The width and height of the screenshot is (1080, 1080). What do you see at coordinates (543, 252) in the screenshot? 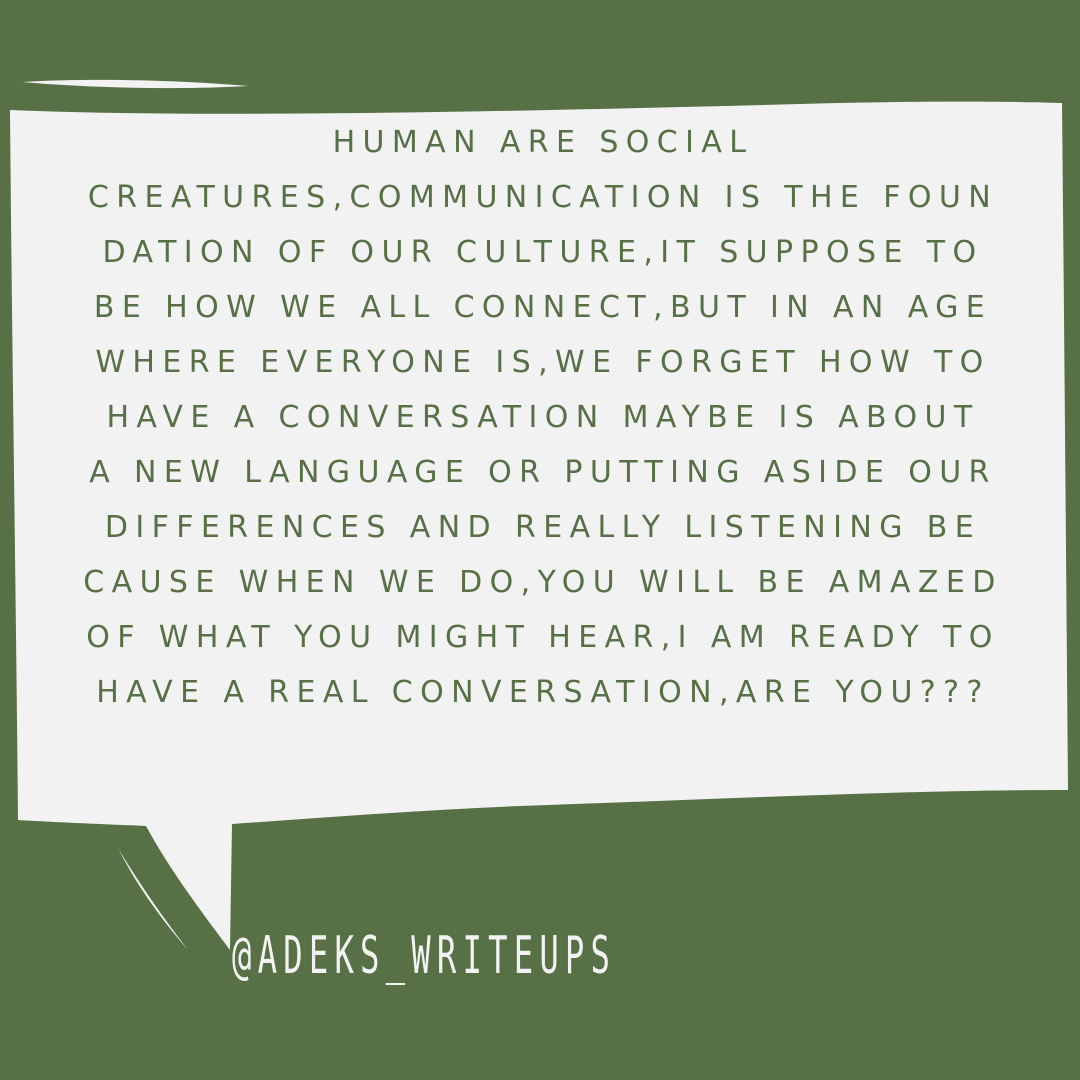
I see `quote-line: DATION OF OUR CULTURE,IT SUPPOSE TO` at bounding box center [543, 252].